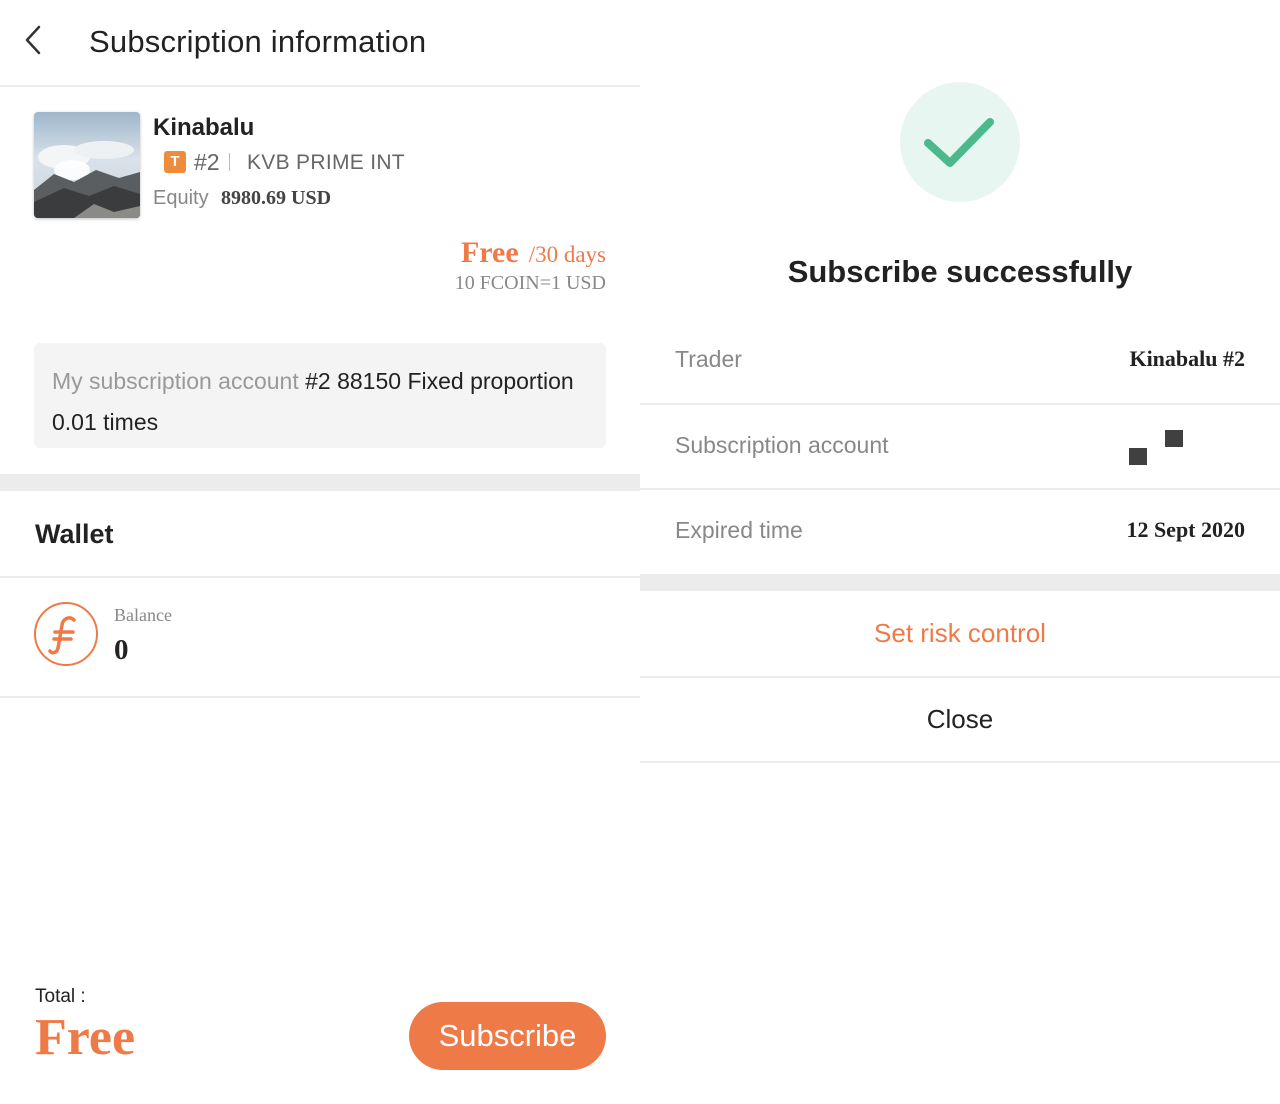 Image resolution: width=1280 pixels, height=1104 pixels. Describe the element at coordinates (326, 162) in the screenshot. I see `broker-name: KVB PRIME INT` at that location.